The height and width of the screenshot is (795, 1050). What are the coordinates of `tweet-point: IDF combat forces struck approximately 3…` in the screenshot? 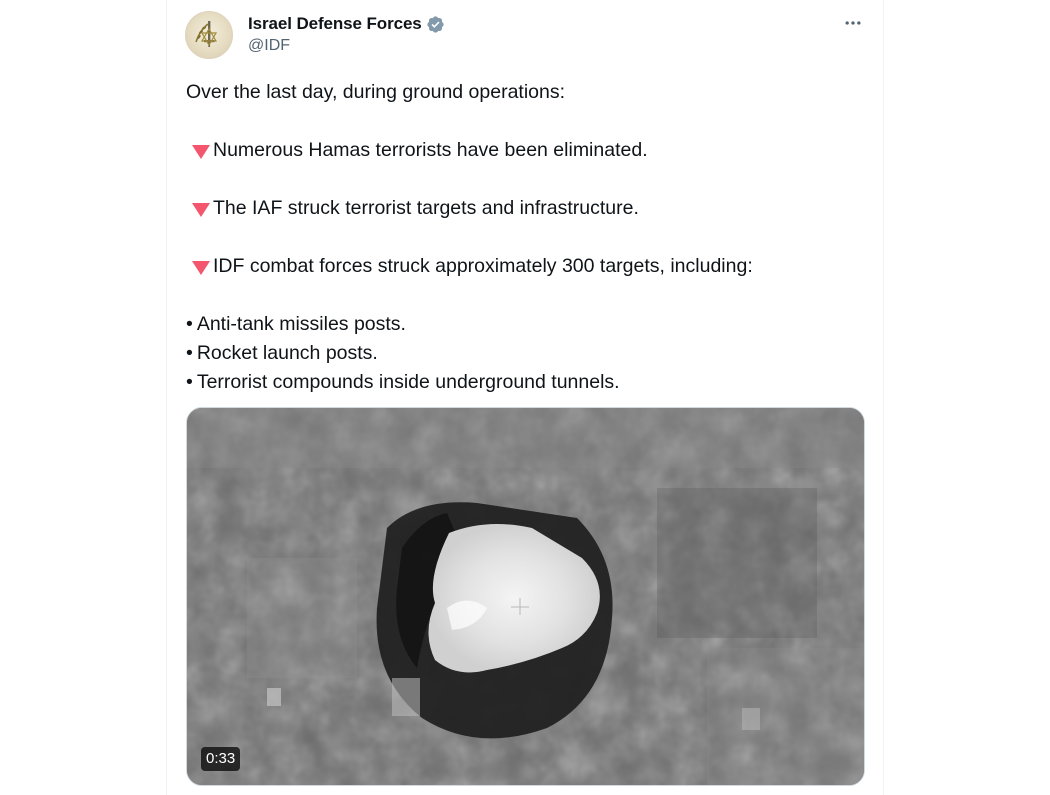 It's located at (526, 266).